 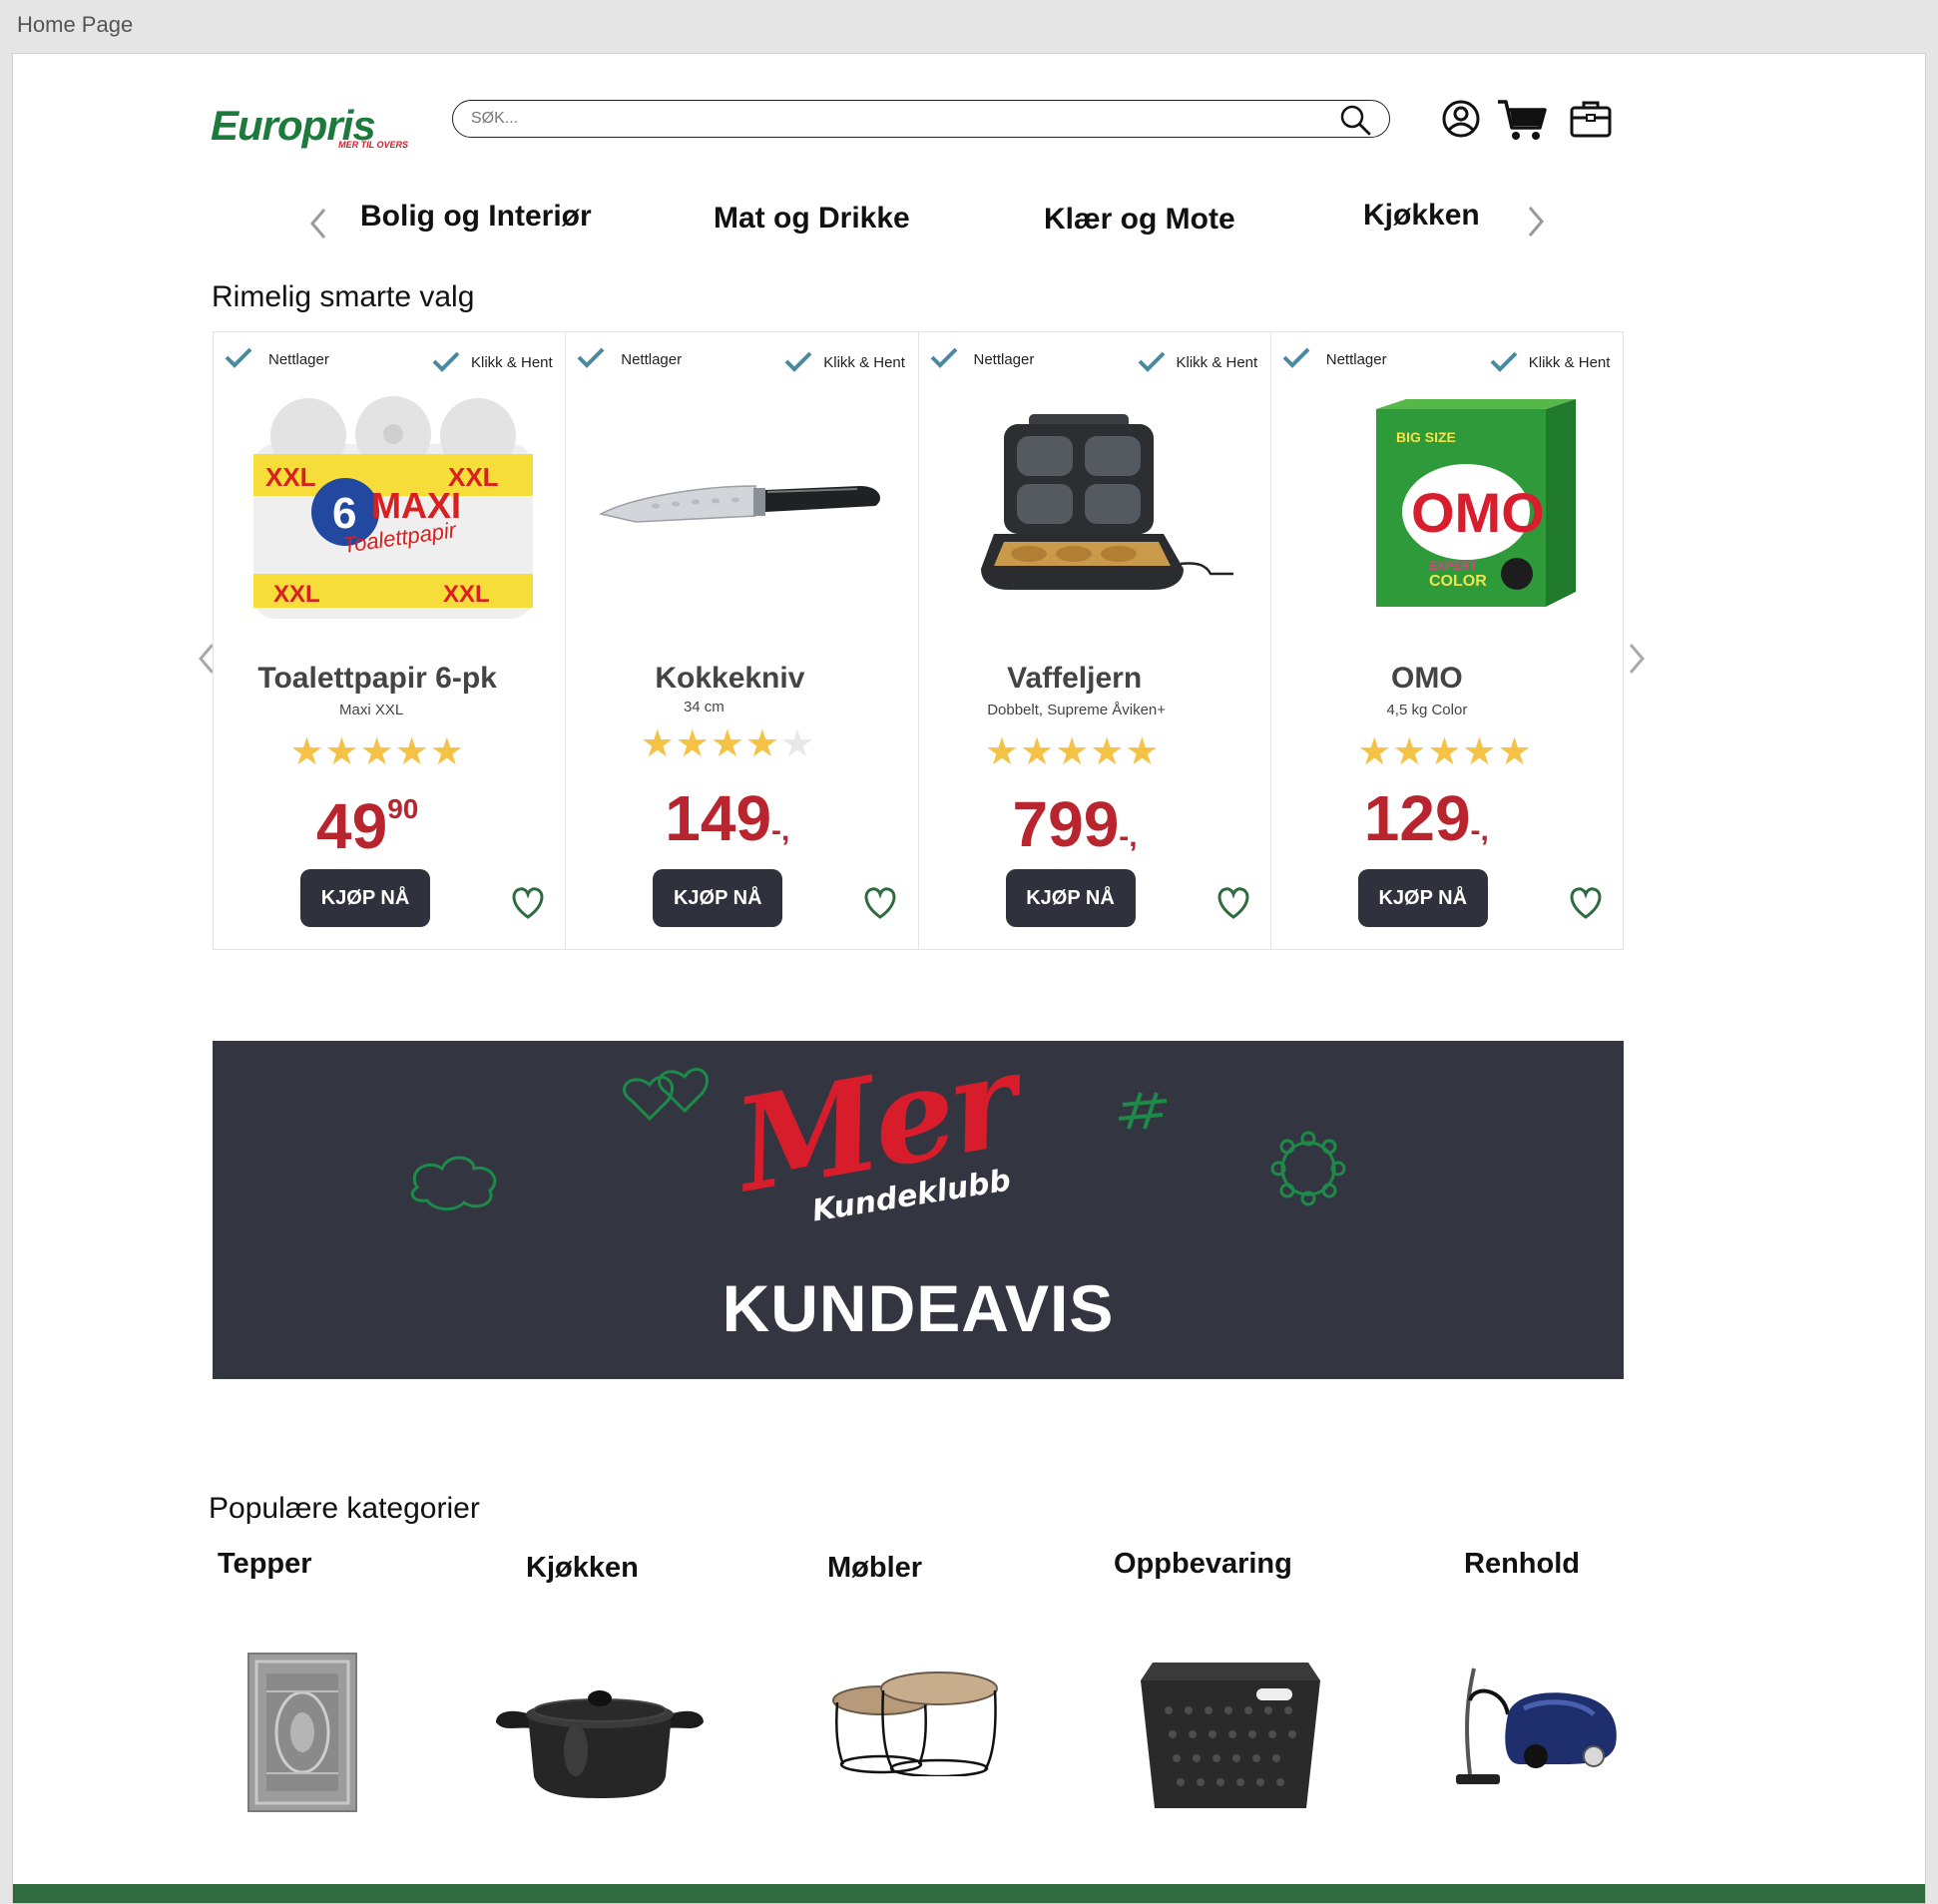 What do you see at coordinates (704, 707) in the screenshot?
I see `product-subtitle: 34 cm` at bounding box center [704, 707].